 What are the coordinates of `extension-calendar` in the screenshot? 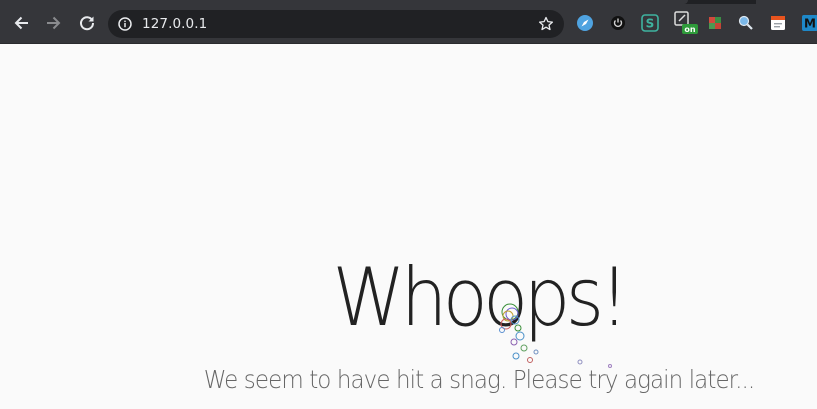 It's located at (778, 23).